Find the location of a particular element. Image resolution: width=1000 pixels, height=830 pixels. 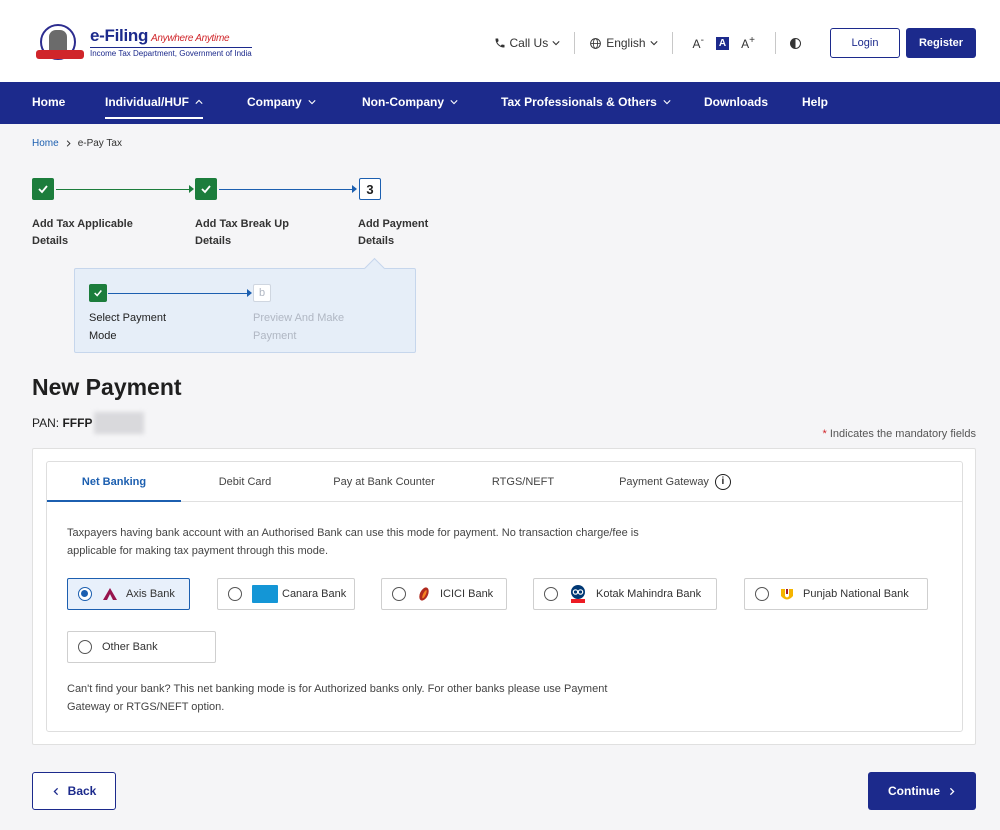

page-title: New Payment is located at coordinates (107, 387).